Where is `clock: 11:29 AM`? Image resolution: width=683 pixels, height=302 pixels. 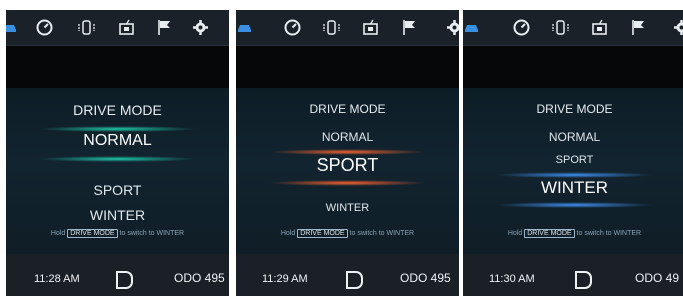 clock: 11:29 AM is located at coordinates (285, 279).